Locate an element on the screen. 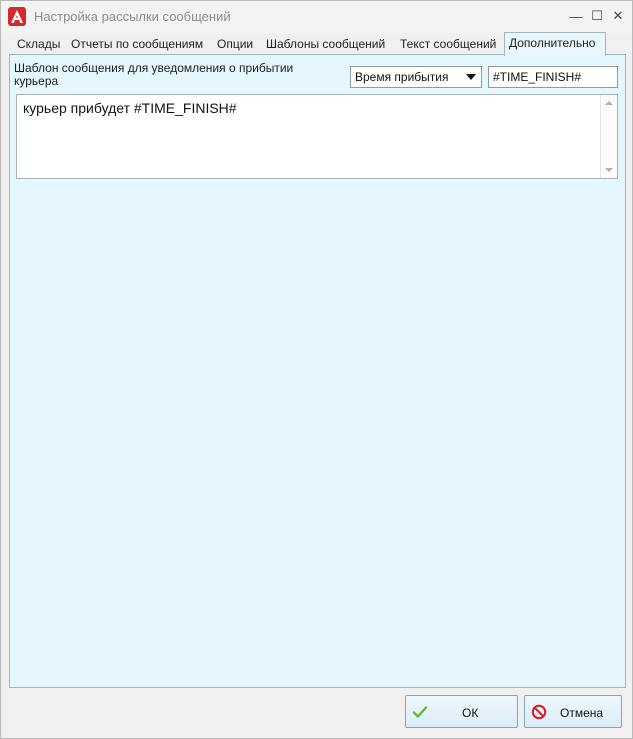 The image size is (633, 739). dropdown-arrow-icon is located at coordinates (471, 77).